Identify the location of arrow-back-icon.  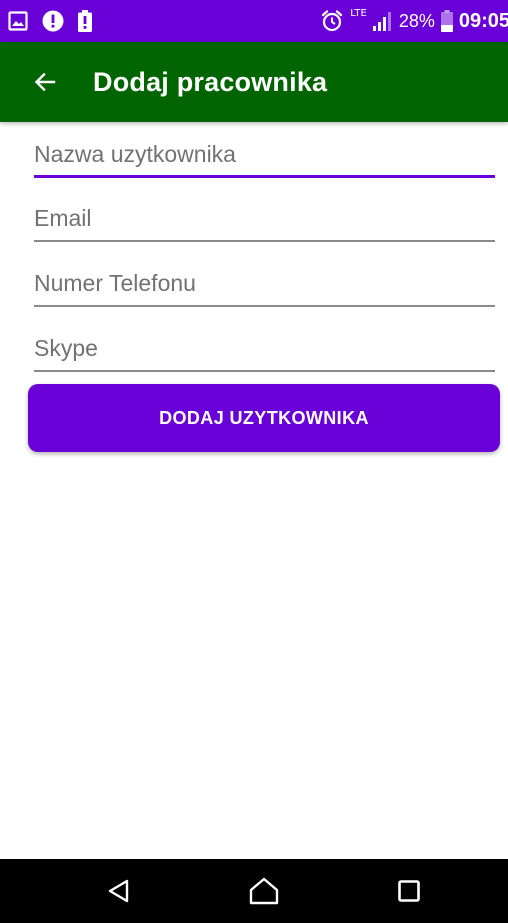
(45, 82).